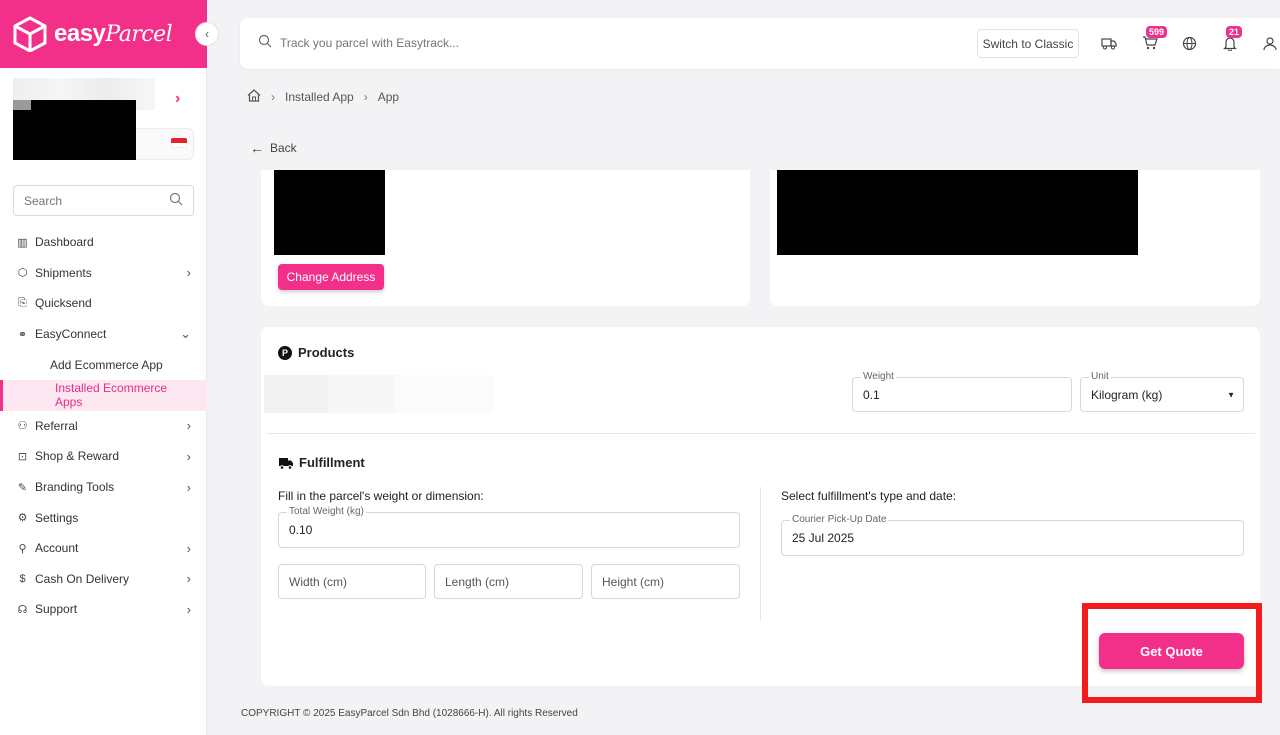 This screenshot has width=1280, height=735. I want to click on user-icon: ⚲, so click(22, 548).